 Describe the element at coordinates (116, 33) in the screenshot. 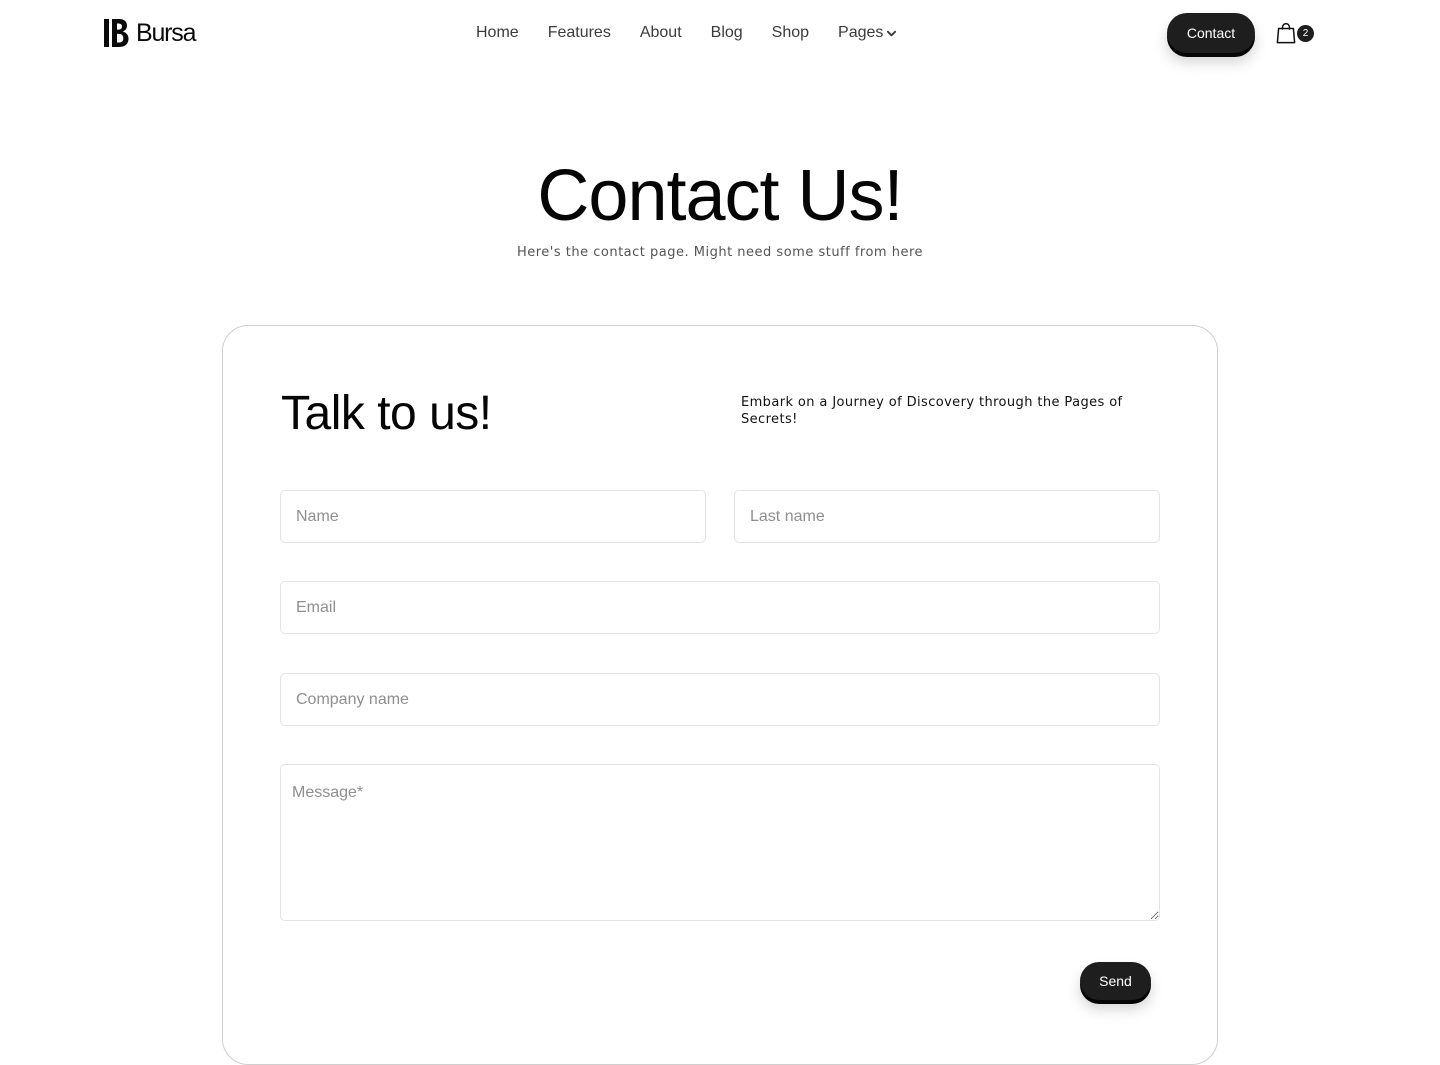

I see `bursa-logo-icon` at that location.